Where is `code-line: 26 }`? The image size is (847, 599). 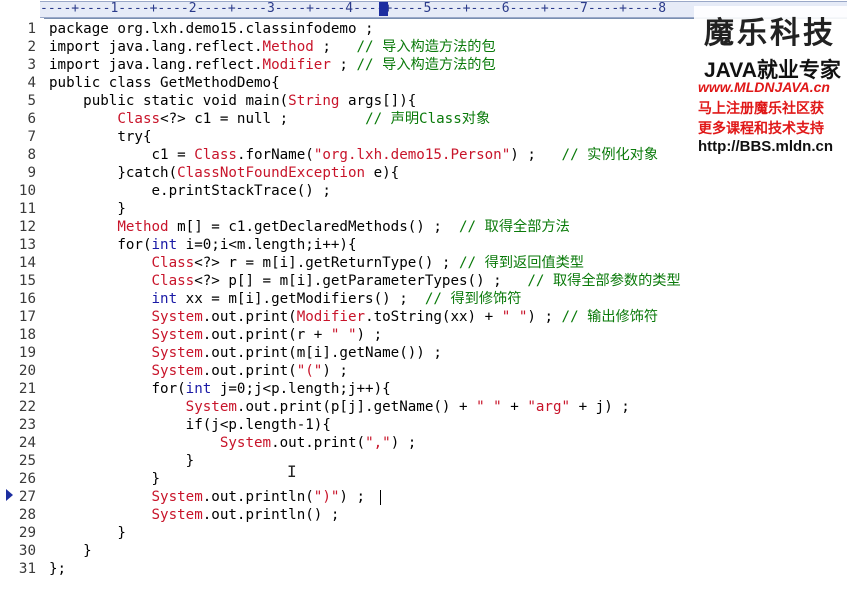 code-line: 26 } is located at coordinates (423, 479).